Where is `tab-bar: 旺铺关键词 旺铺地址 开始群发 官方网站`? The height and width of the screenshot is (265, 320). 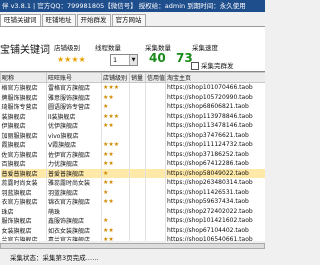 tab-bar: 旺铺关键词 旺铺地址 开始群发 官方网站 is located at coordinates (132, 20).